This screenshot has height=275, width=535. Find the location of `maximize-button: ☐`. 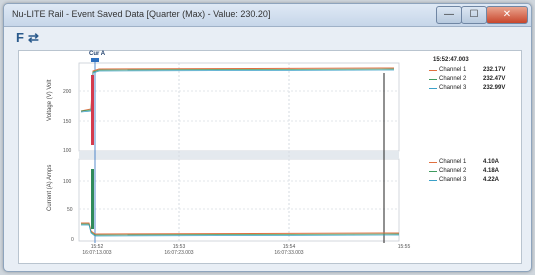

maximize-button: ☐ is located at coordinates (474, 15).